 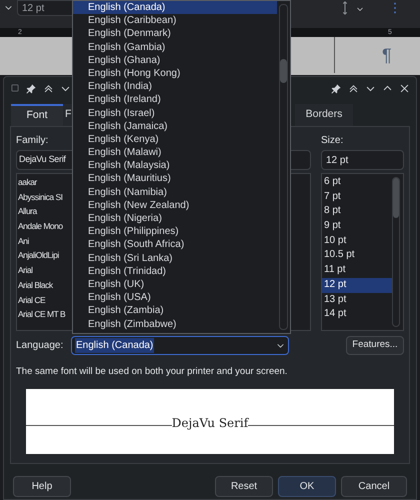 What do you see at coordinates (324, 115) in the screenshot?
I see `tab: Borders` at bounding box center [324, 115].